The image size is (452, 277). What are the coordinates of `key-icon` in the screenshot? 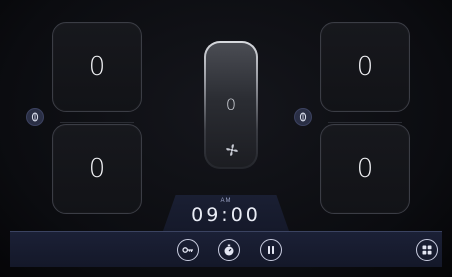 It's located at (187, 250).